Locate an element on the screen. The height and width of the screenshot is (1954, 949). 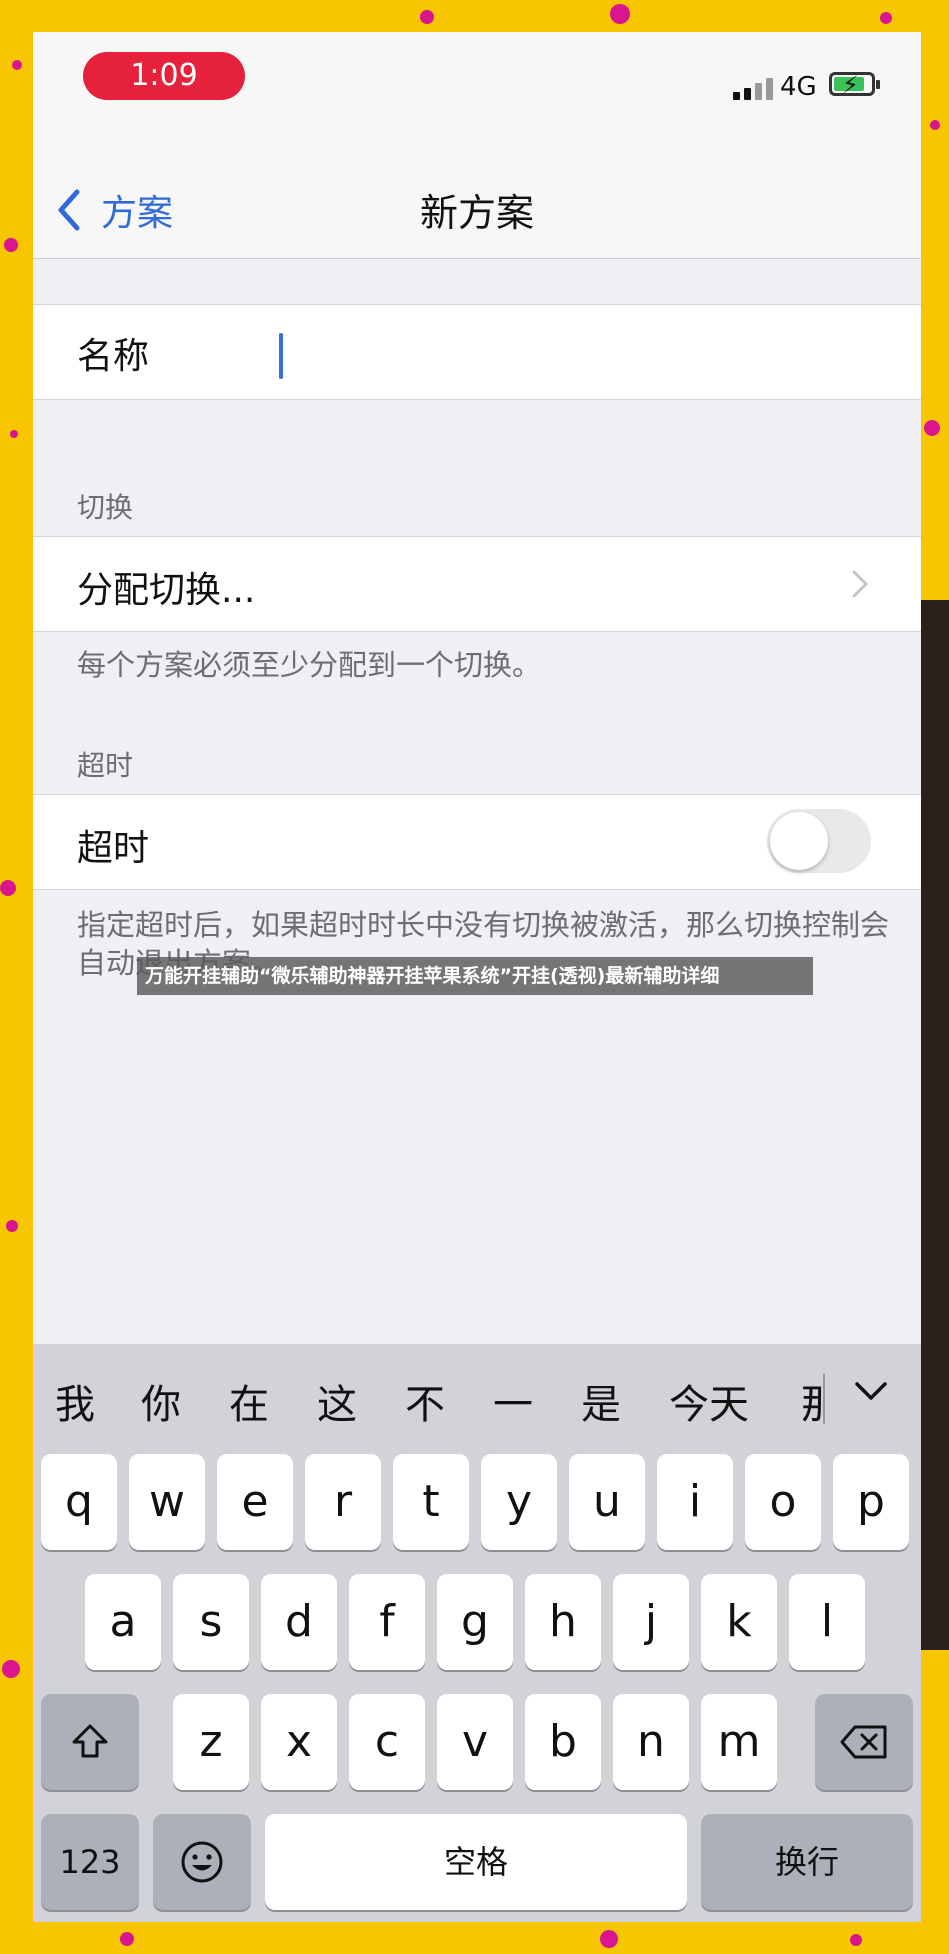
key-x: x is located at coordinates (299, 1742).